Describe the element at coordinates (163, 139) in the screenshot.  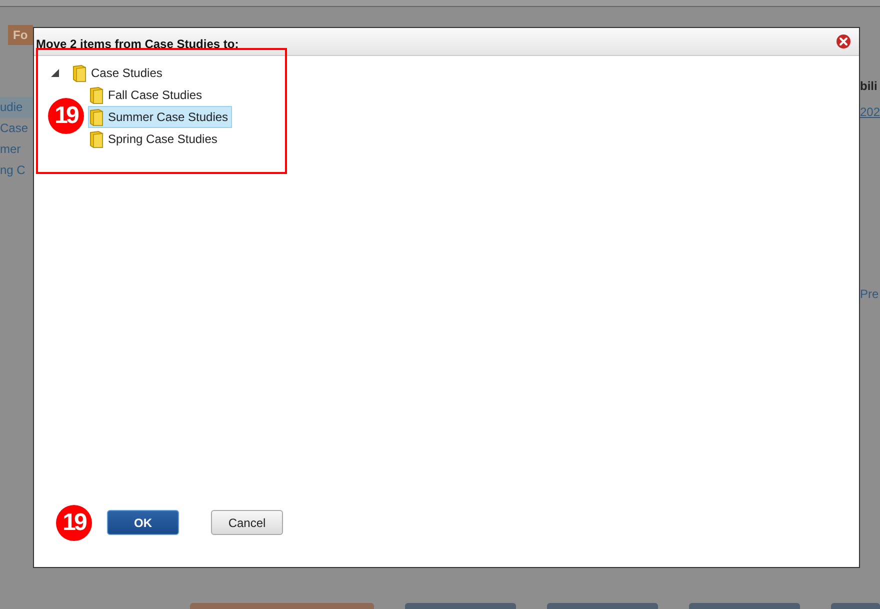
I see `tree-item-label: Spring Case Studies` at that location.